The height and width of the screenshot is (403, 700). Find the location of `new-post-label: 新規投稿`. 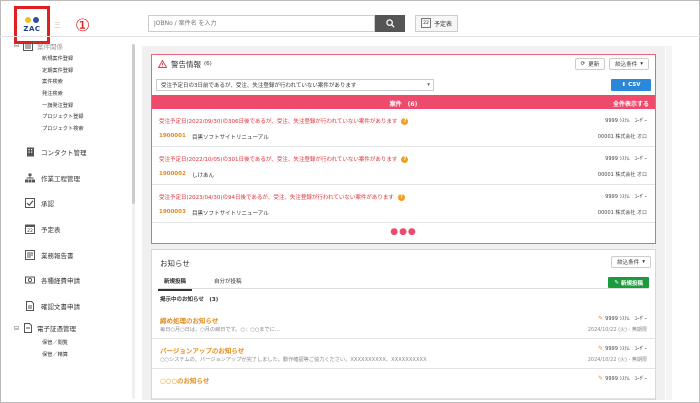

new-post-label: 新規投稿 is located at coordinates (631, 283).